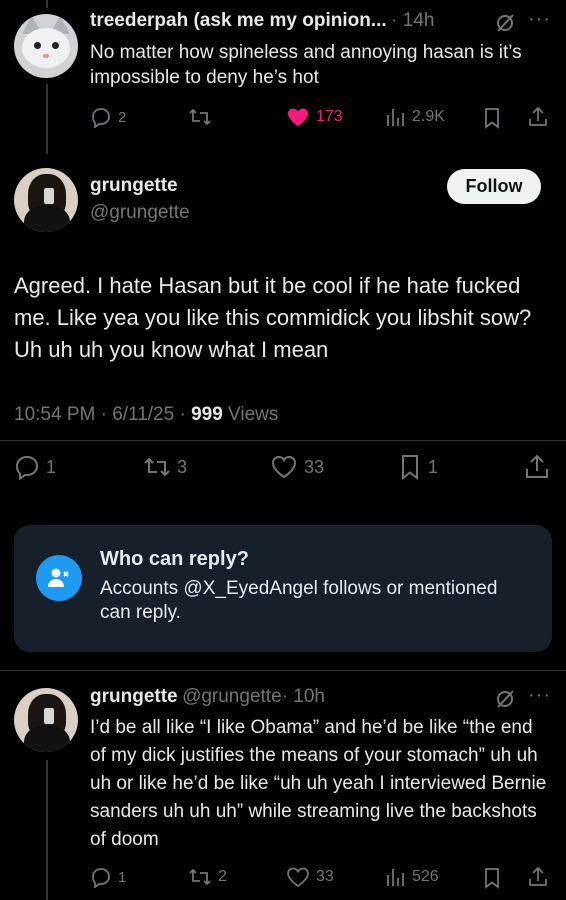 Image resolution: width=566 pixels, height=900 pixels. What do you see at coordinates (428, 116) in the screenshot?
I see `views-count: 2.9K` at bounding box center [428, 116].